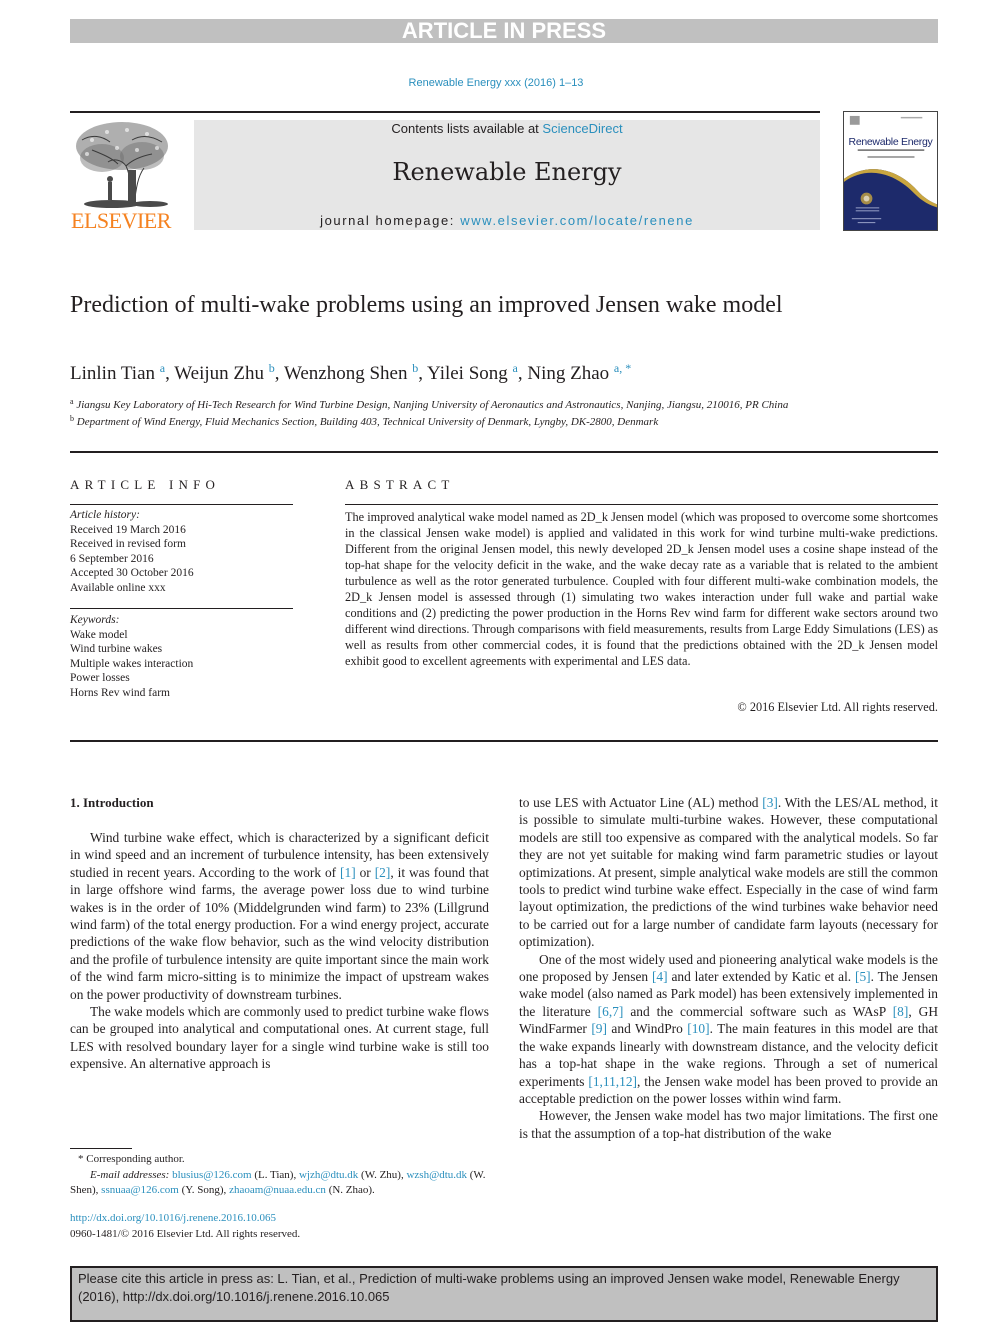 Image resolution: width=992 pixels, height=1323 pixels. Describe the element at coordinates (641, 504) in the screenshot. I see `abstract-rule` at that location.